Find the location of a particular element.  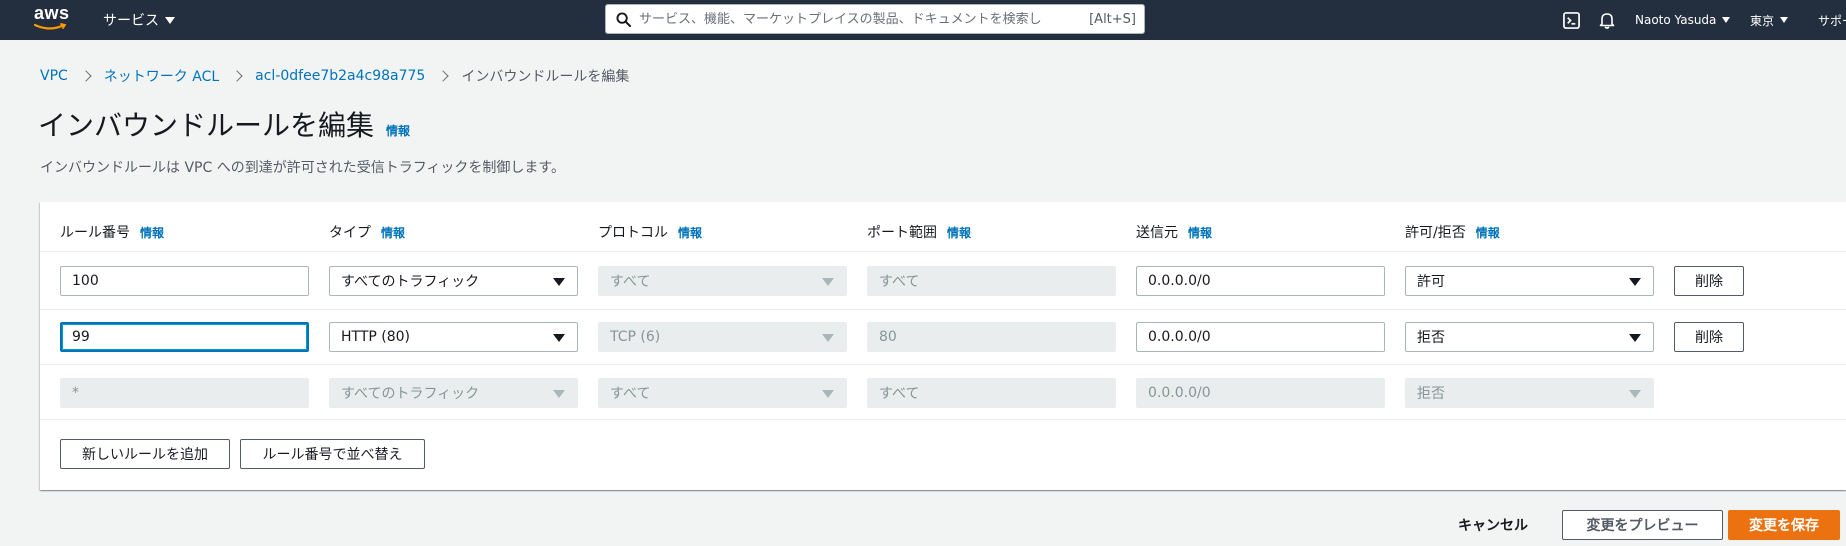

services-menu: サービス is located at coordinates (139, 20).